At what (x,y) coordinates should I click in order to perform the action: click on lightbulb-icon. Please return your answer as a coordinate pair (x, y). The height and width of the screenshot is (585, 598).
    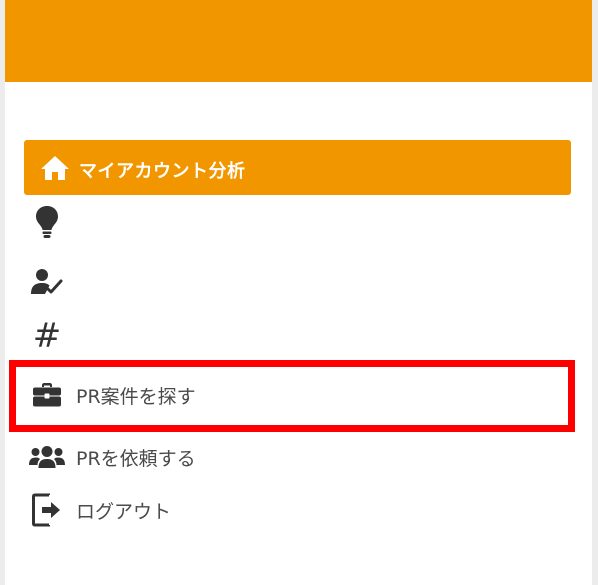
    Looking at the image, I should click on (47, 222).